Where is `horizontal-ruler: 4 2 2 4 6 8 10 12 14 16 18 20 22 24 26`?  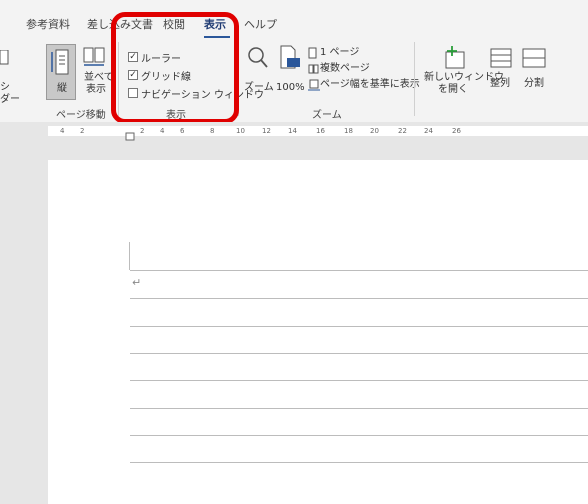 horizontal-ruler: 4 2 2 4 6 8 10 12 14 16 18 20 22 24 26 is located at coordinates (294, 132).